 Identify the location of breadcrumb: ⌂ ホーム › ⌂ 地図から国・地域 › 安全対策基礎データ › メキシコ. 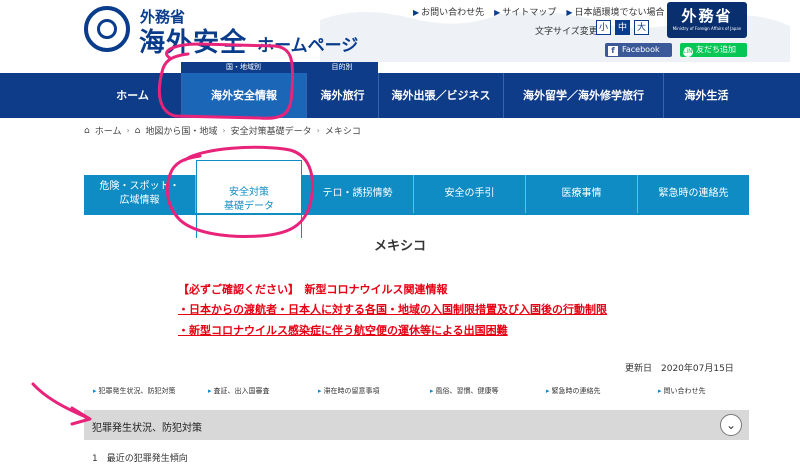
(222, 131).